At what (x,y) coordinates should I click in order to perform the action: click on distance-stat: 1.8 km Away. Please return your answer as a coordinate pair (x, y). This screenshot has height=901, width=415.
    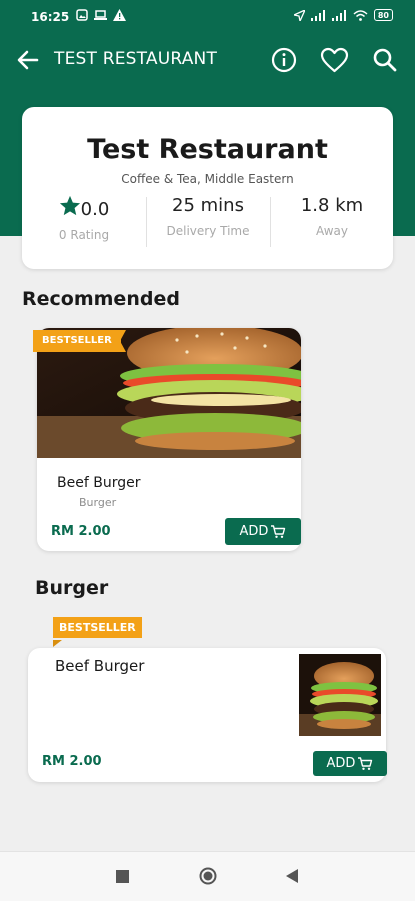
    Looking at the image, I should click on (332, 216).